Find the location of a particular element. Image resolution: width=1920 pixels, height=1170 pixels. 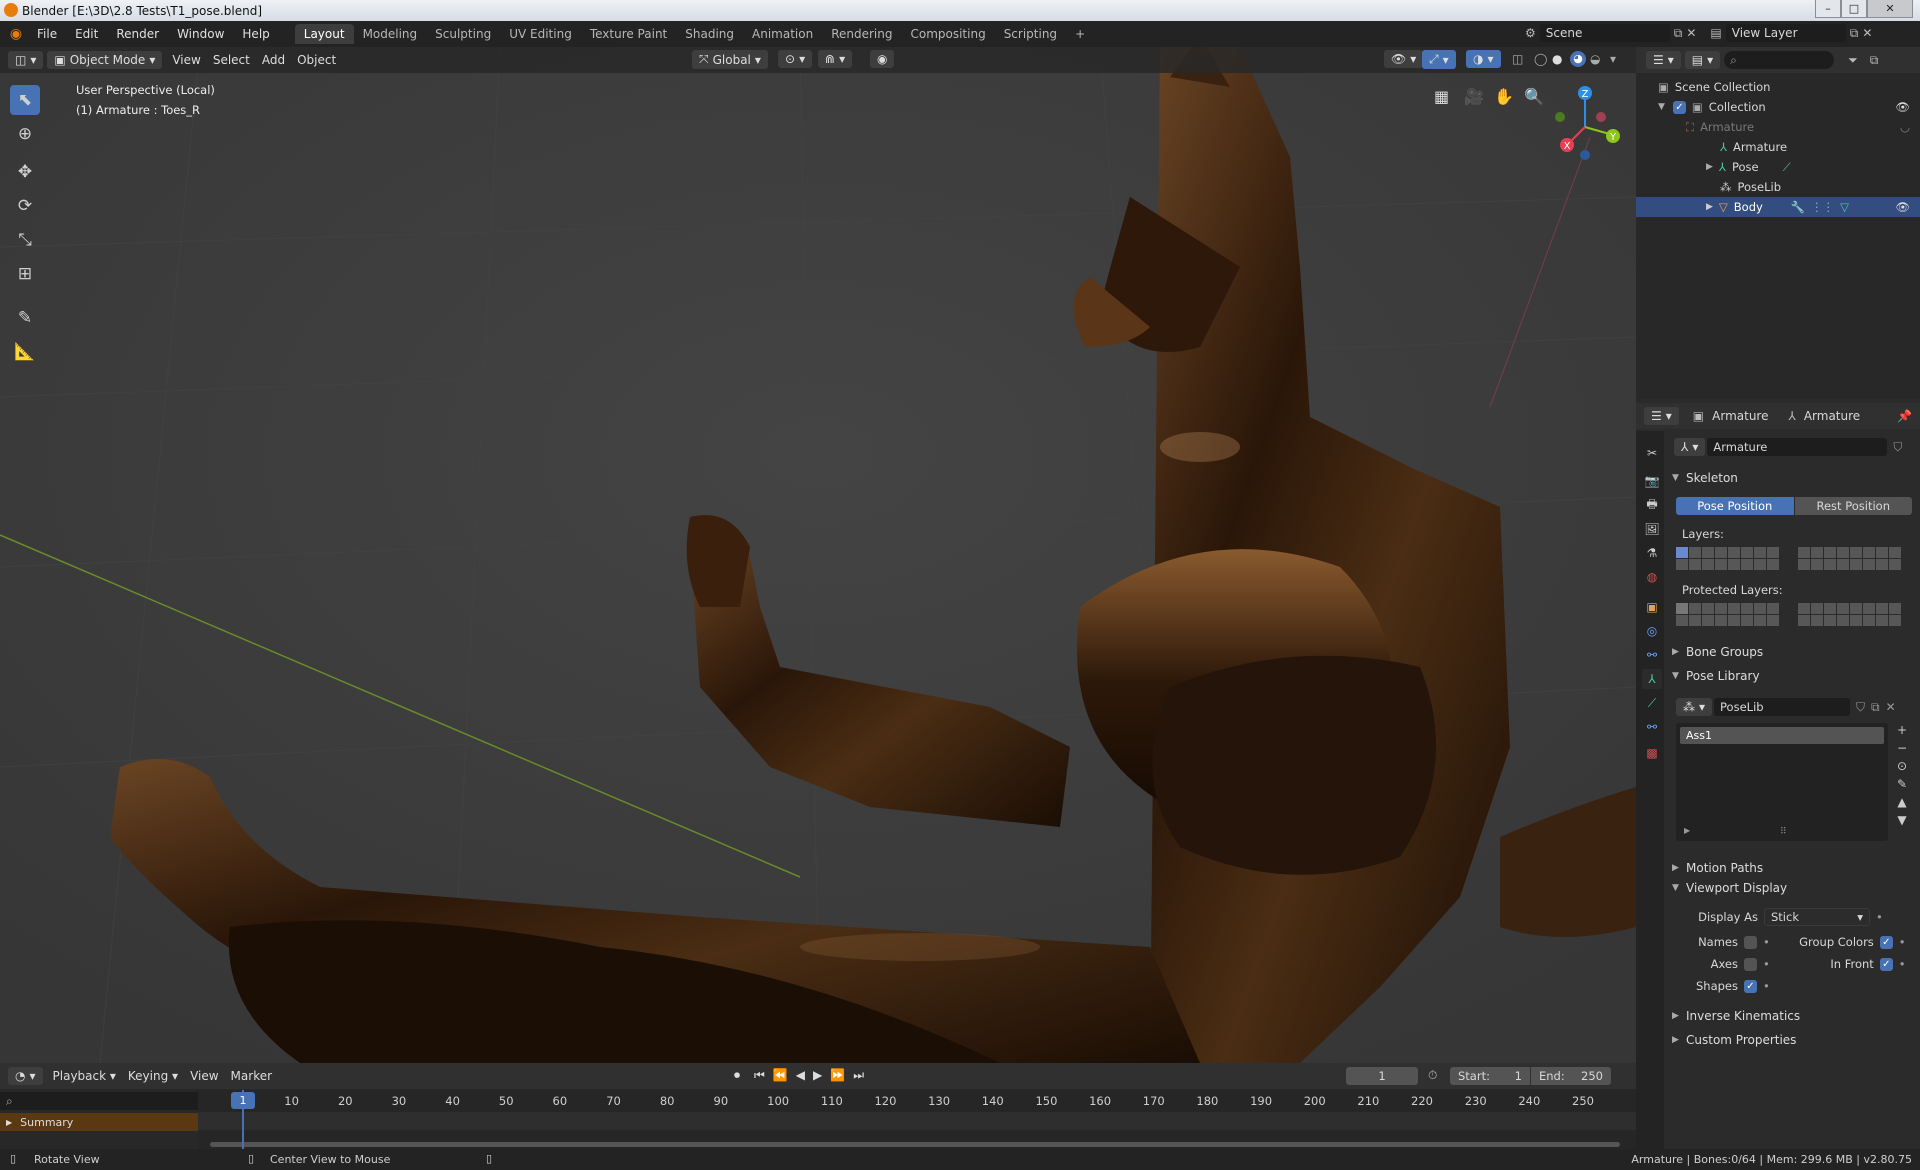

pin-icon: 📌 is located at coordinates (1904, 416).